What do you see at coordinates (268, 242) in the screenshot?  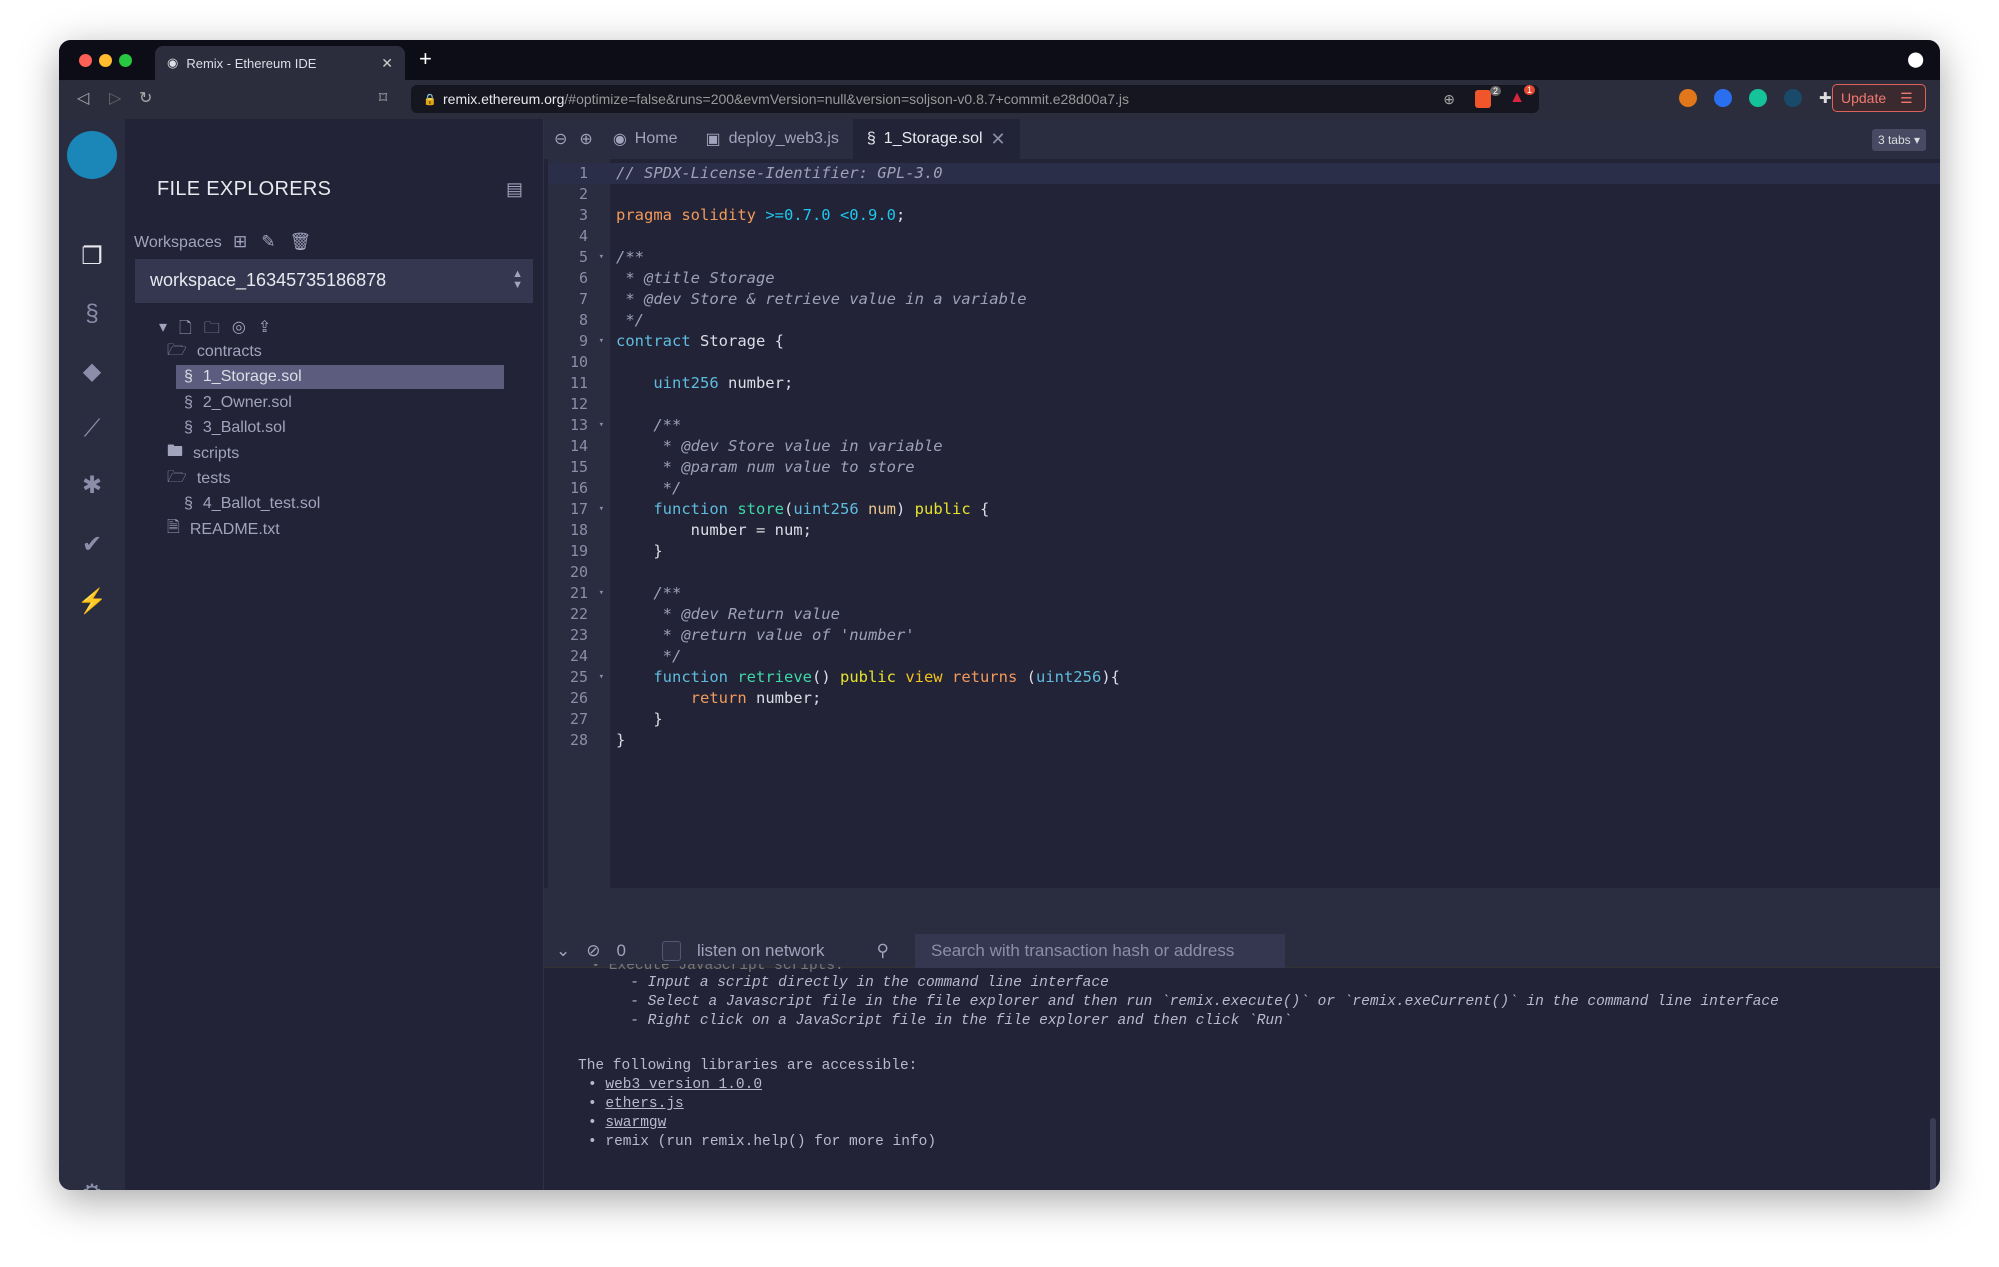 I see `rename-workspace-icon: ✎` at bounding box center [268, 242].